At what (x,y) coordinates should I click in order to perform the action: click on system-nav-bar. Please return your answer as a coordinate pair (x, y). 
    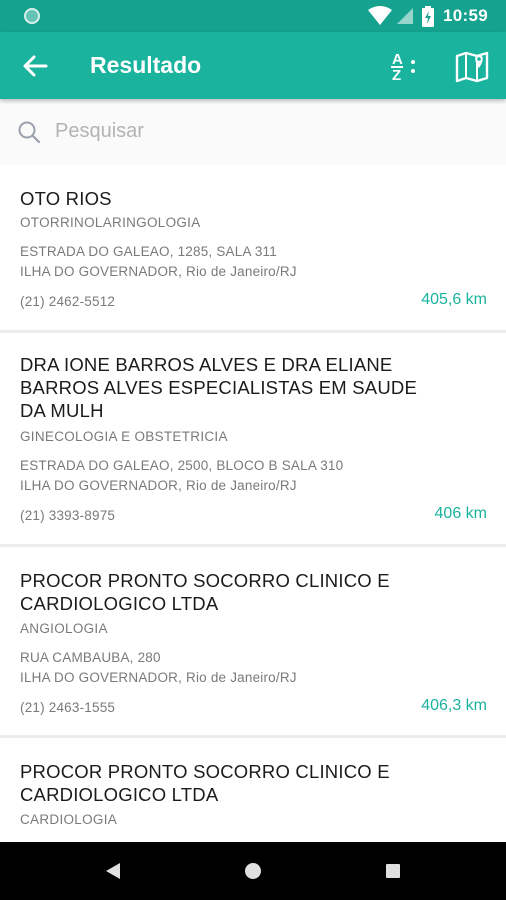
    Looking at the image, I should click on (253, 871).